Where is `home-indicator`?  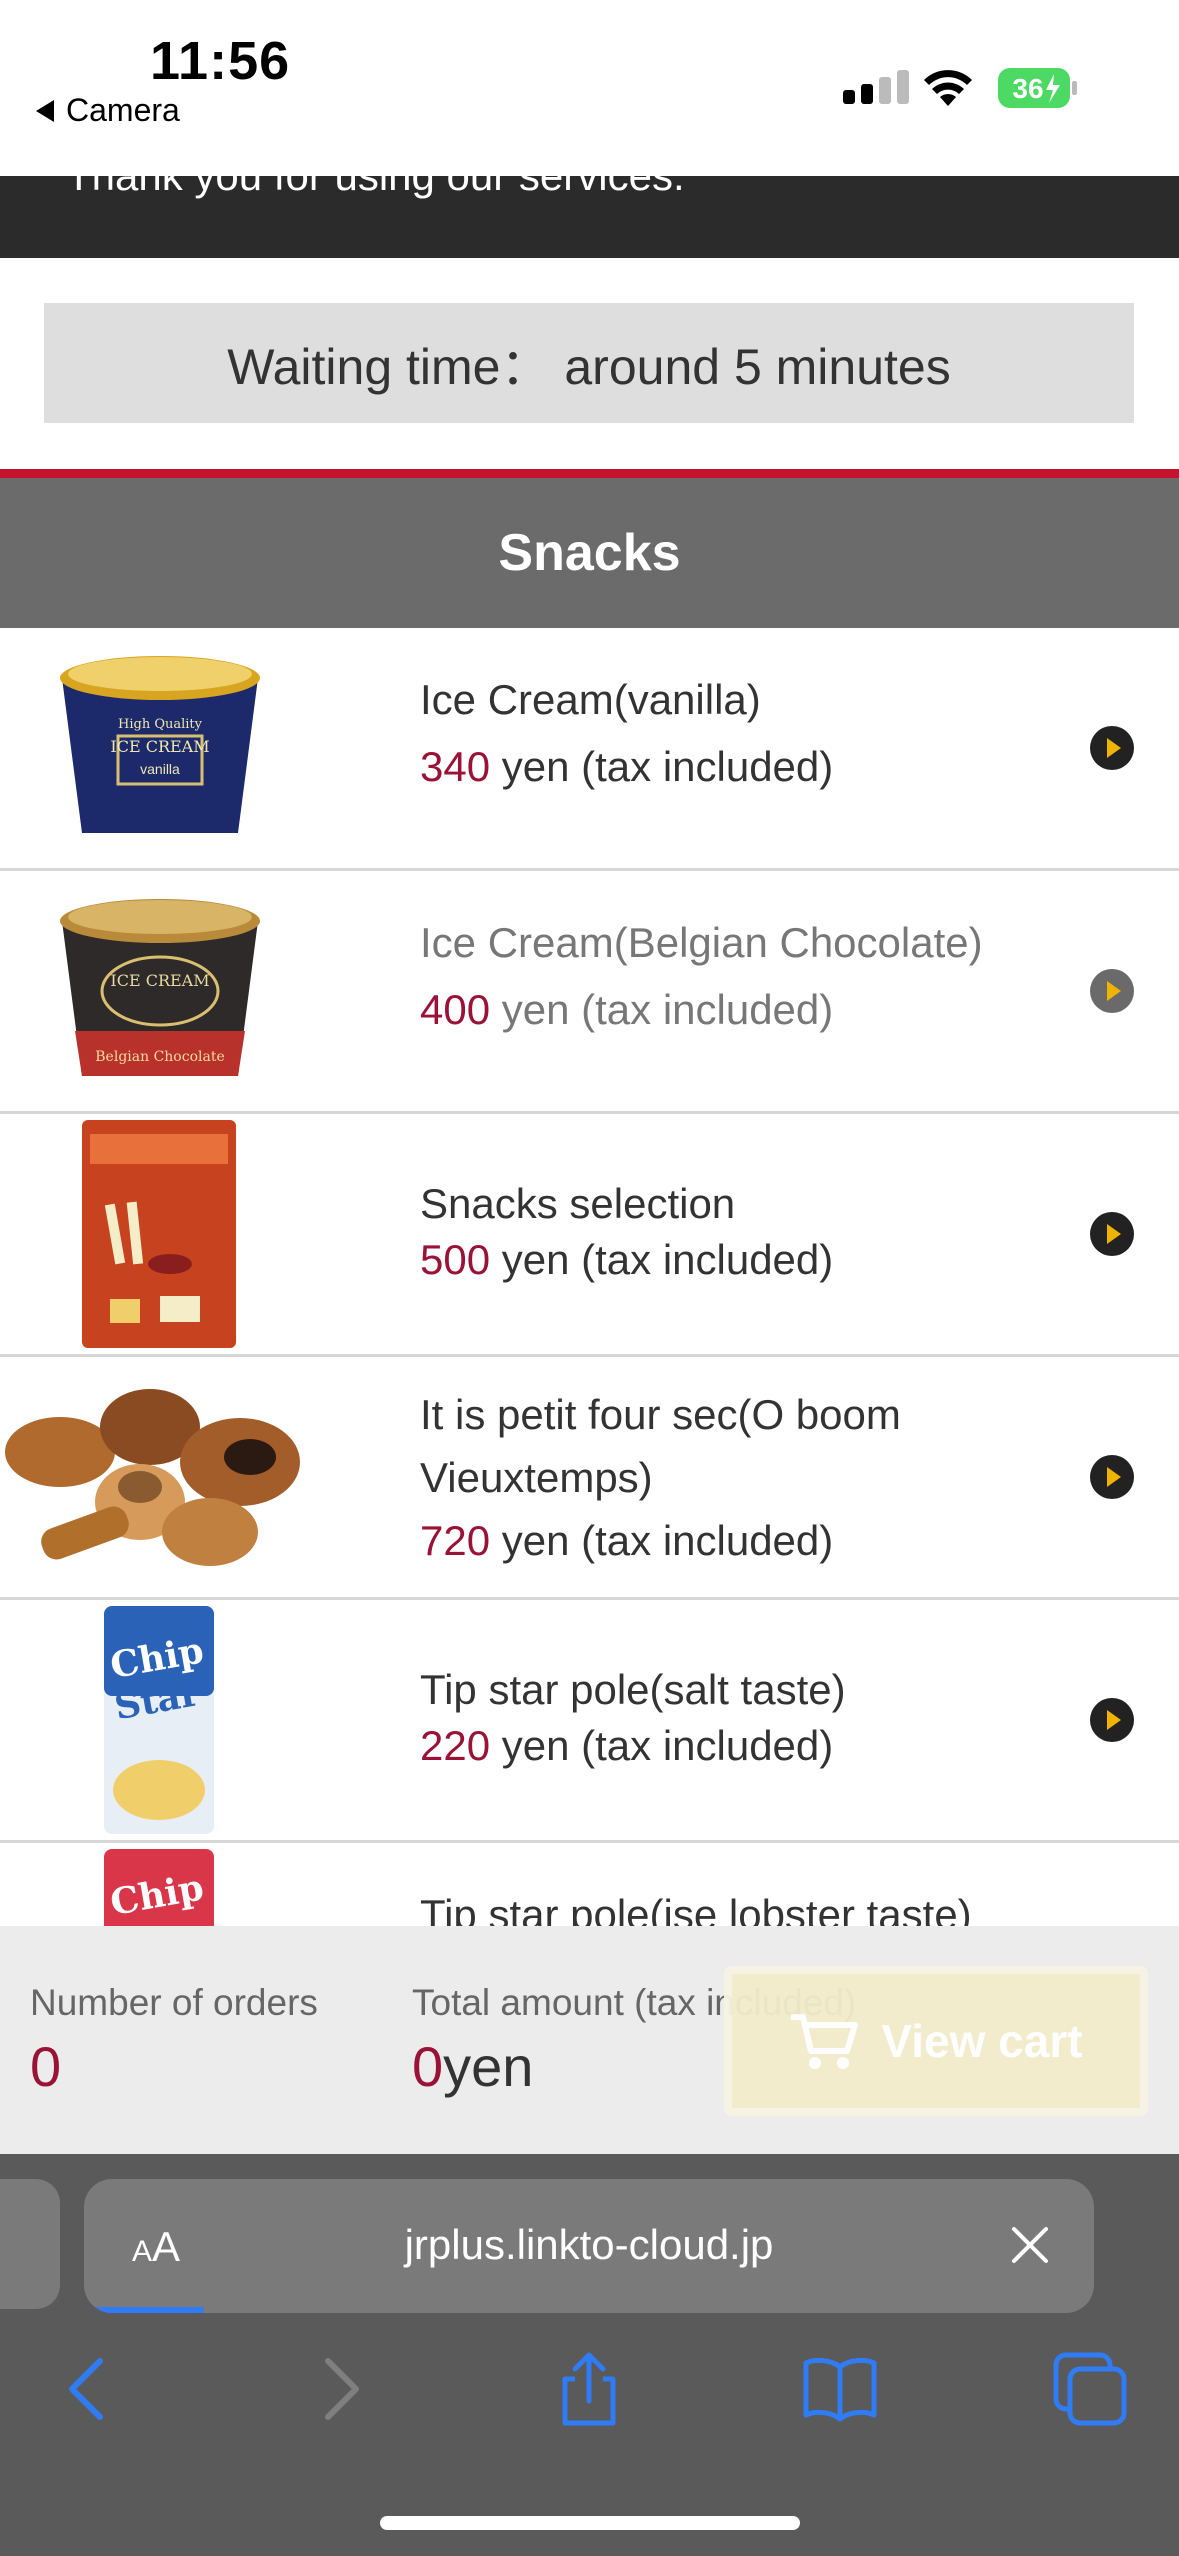 home-indicator is located at coordinates (590, 2523).